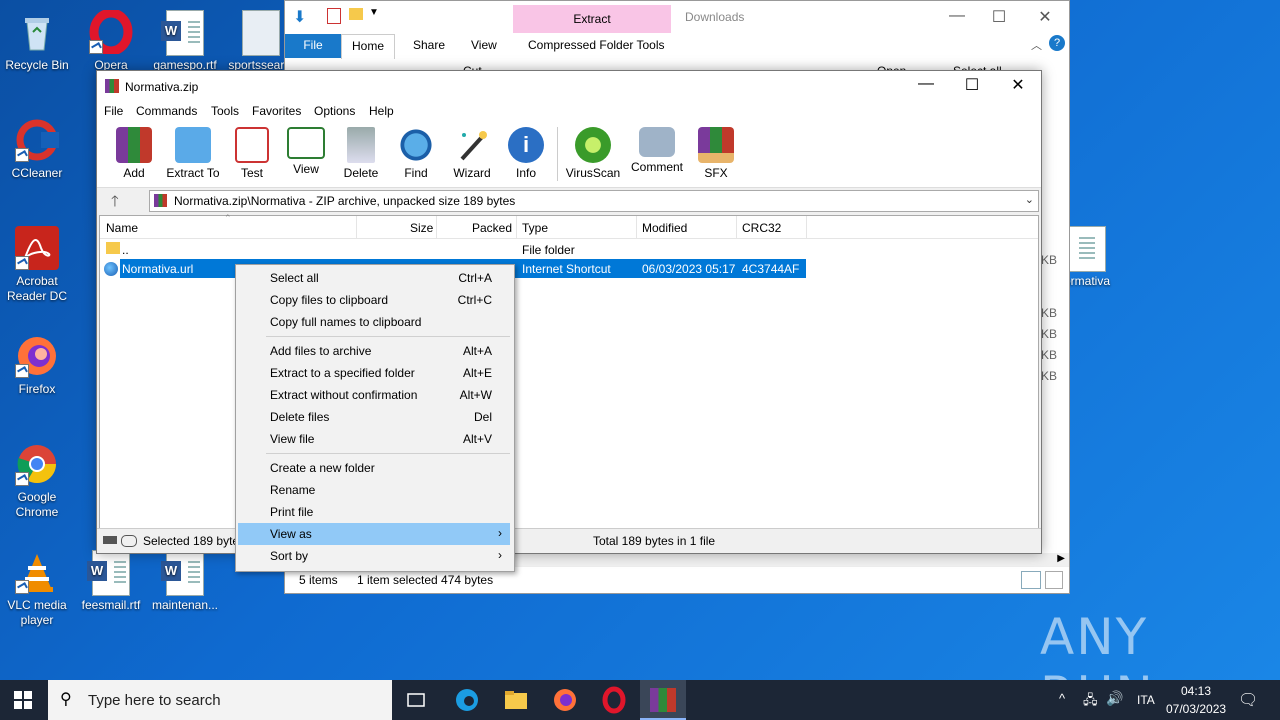  Describe the element at coordinates (565, 700) in the screenshot. I see `firefox-taskbar-icon` at that location.